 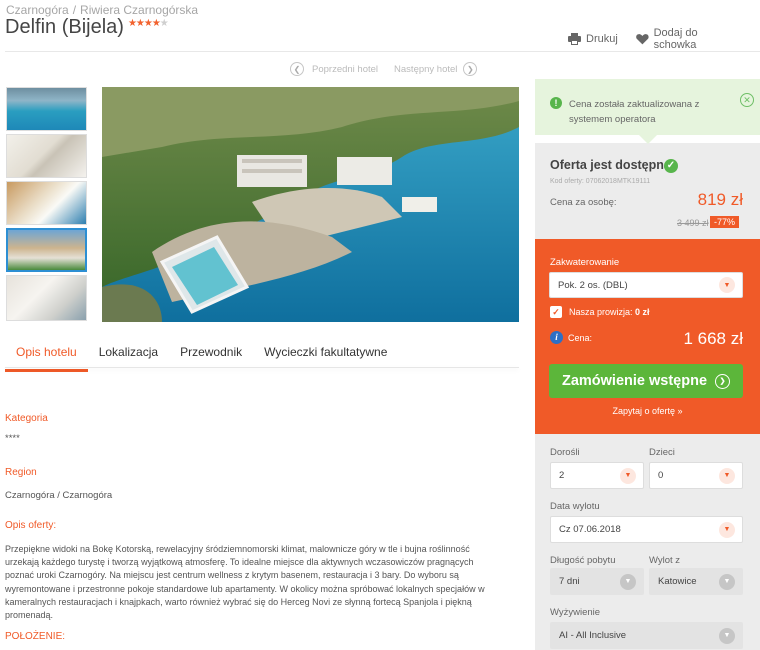 I want to click on board-select: AI - All Inclusive ▼, so click(x=646, y=635).